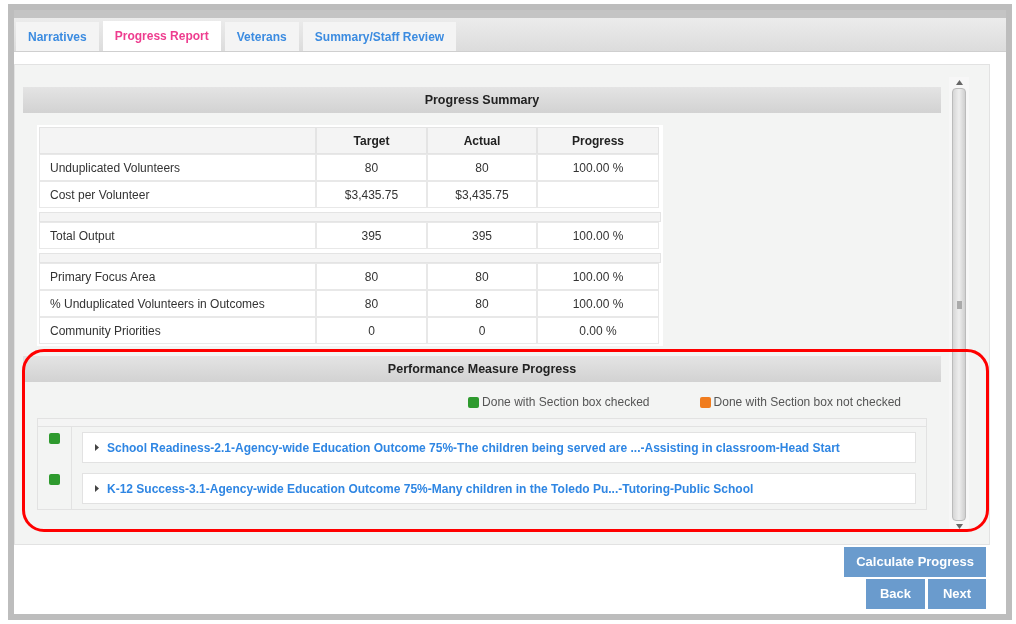 Image resolution: width=1016 pixels, height=624 pixels. Describe the element at coordinates (371, 140) in the screenshot. I see `column-header: Target` at that location.